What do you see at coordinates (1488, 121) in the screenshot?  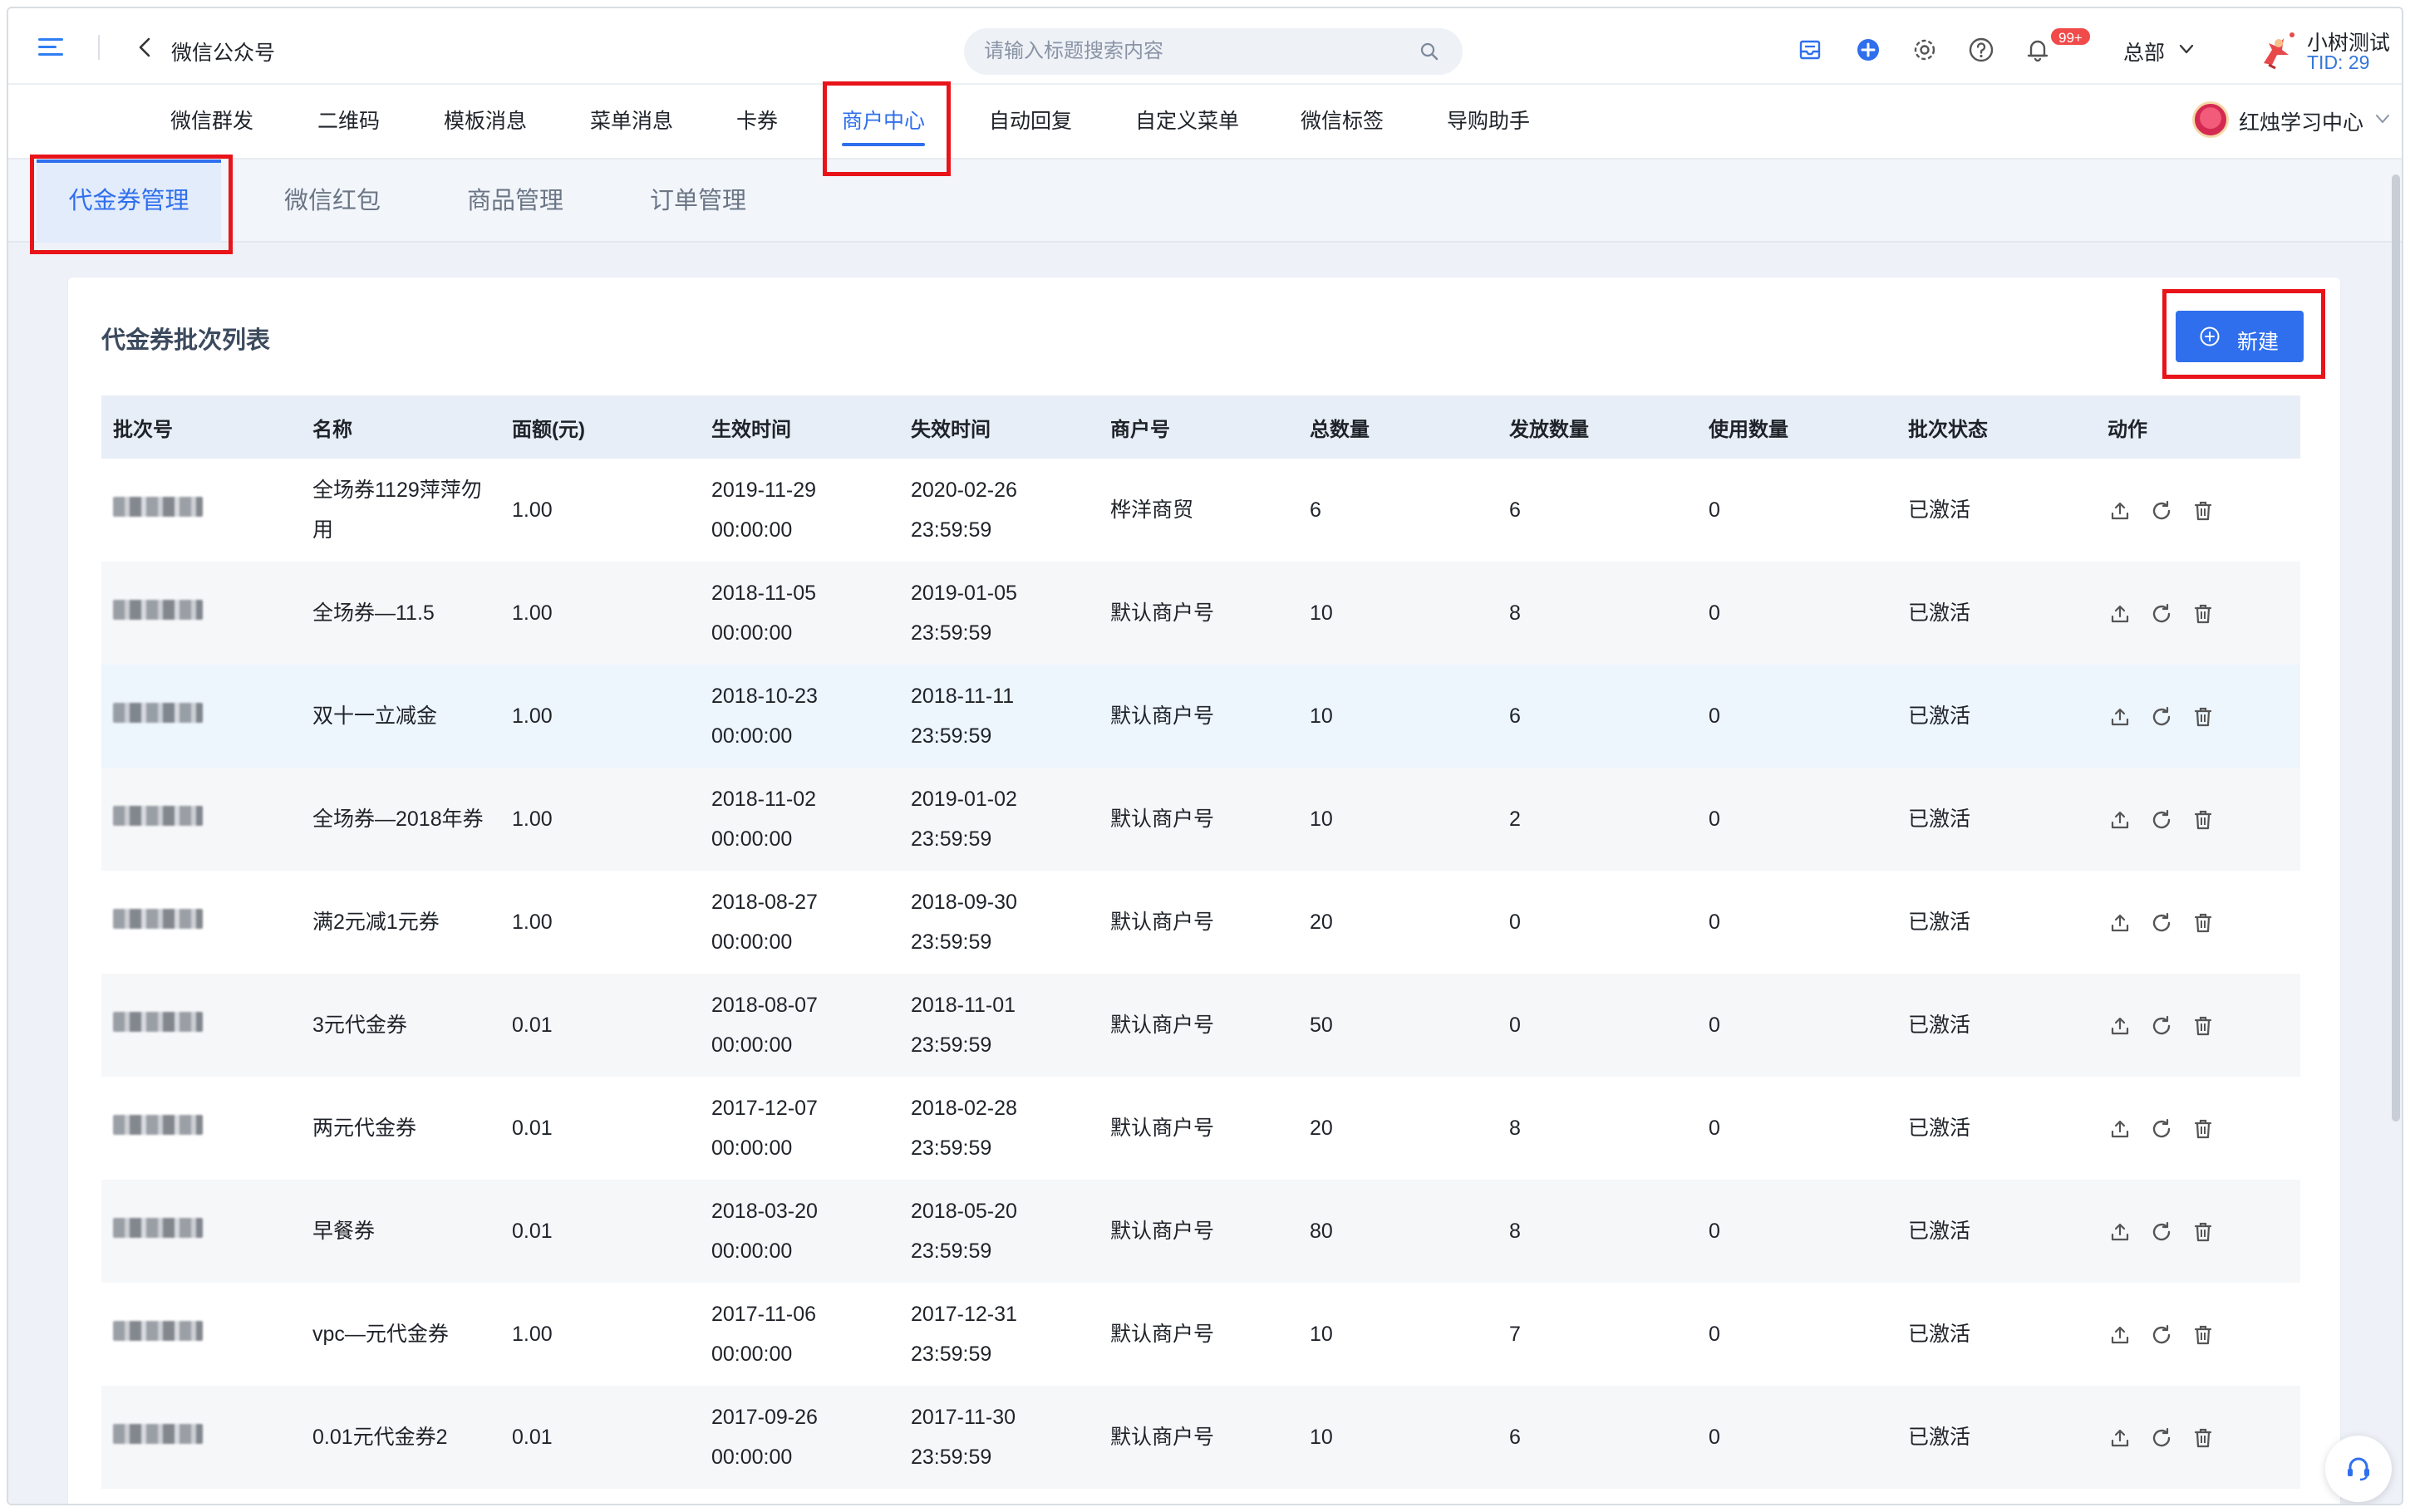 I see `nav-item-shopping-guide: 导购助手` at bounding box center [1488, 121].